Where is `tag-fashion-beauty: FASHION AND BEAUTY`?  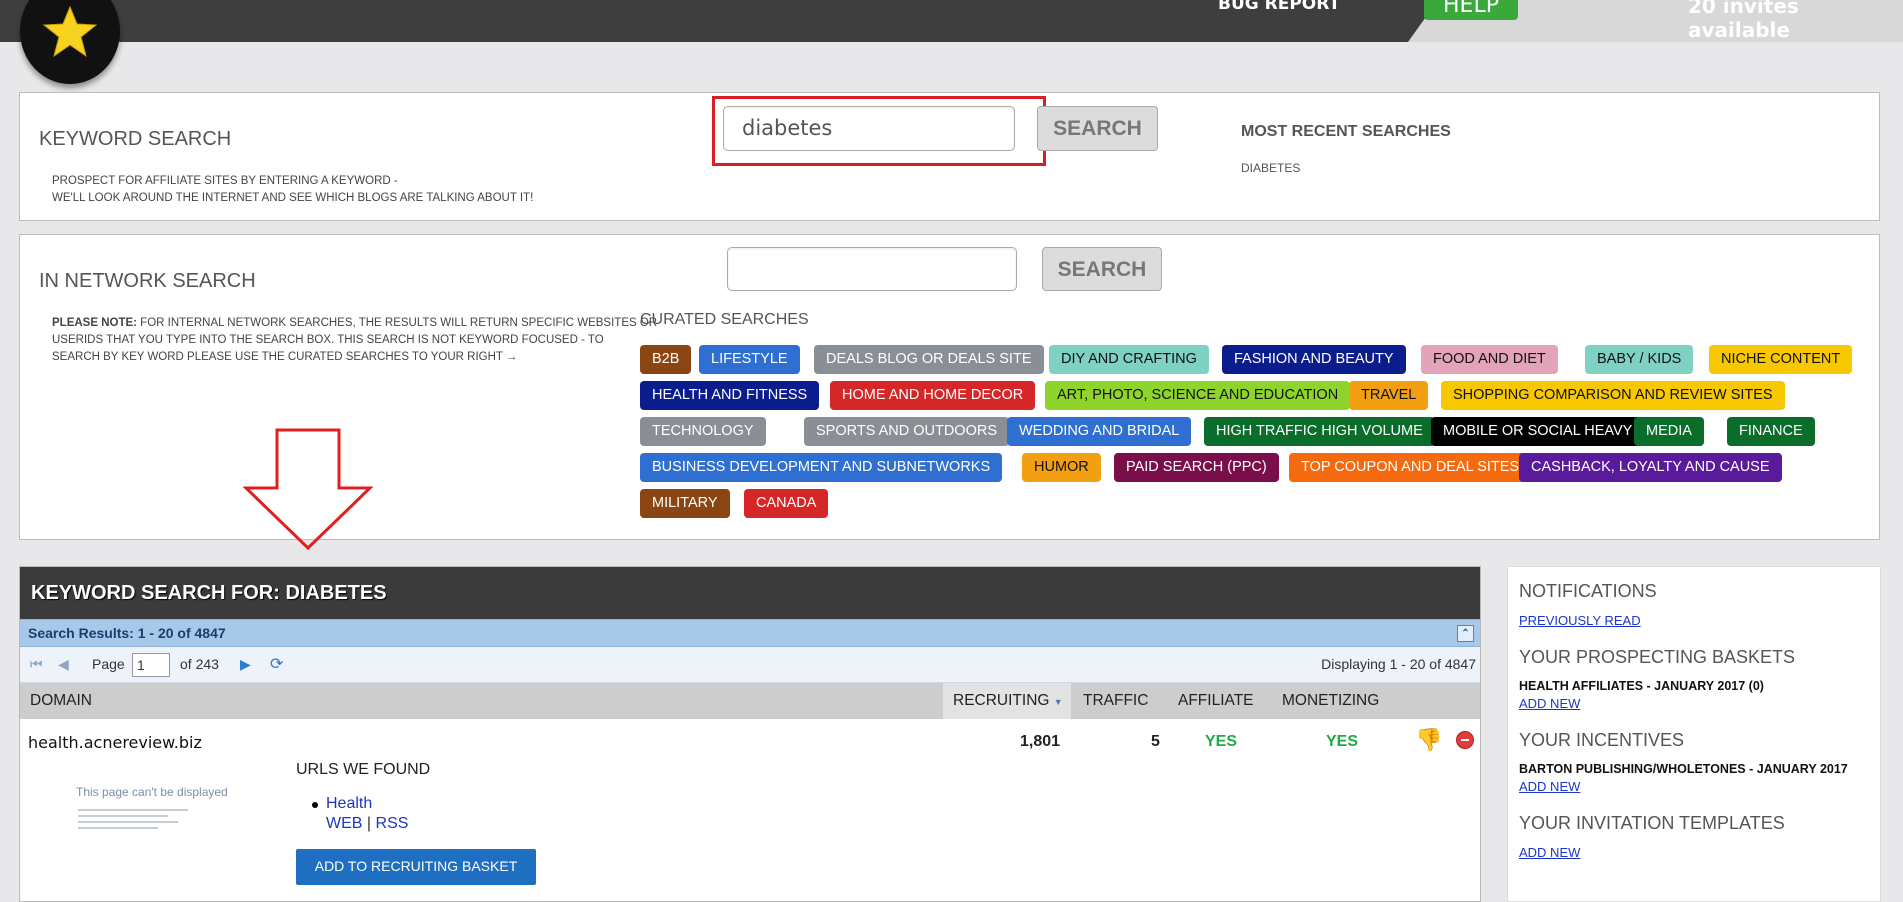 tag-fashion-beauty: FASHION AND BEAUTY is located at coordinates (1314, 359).